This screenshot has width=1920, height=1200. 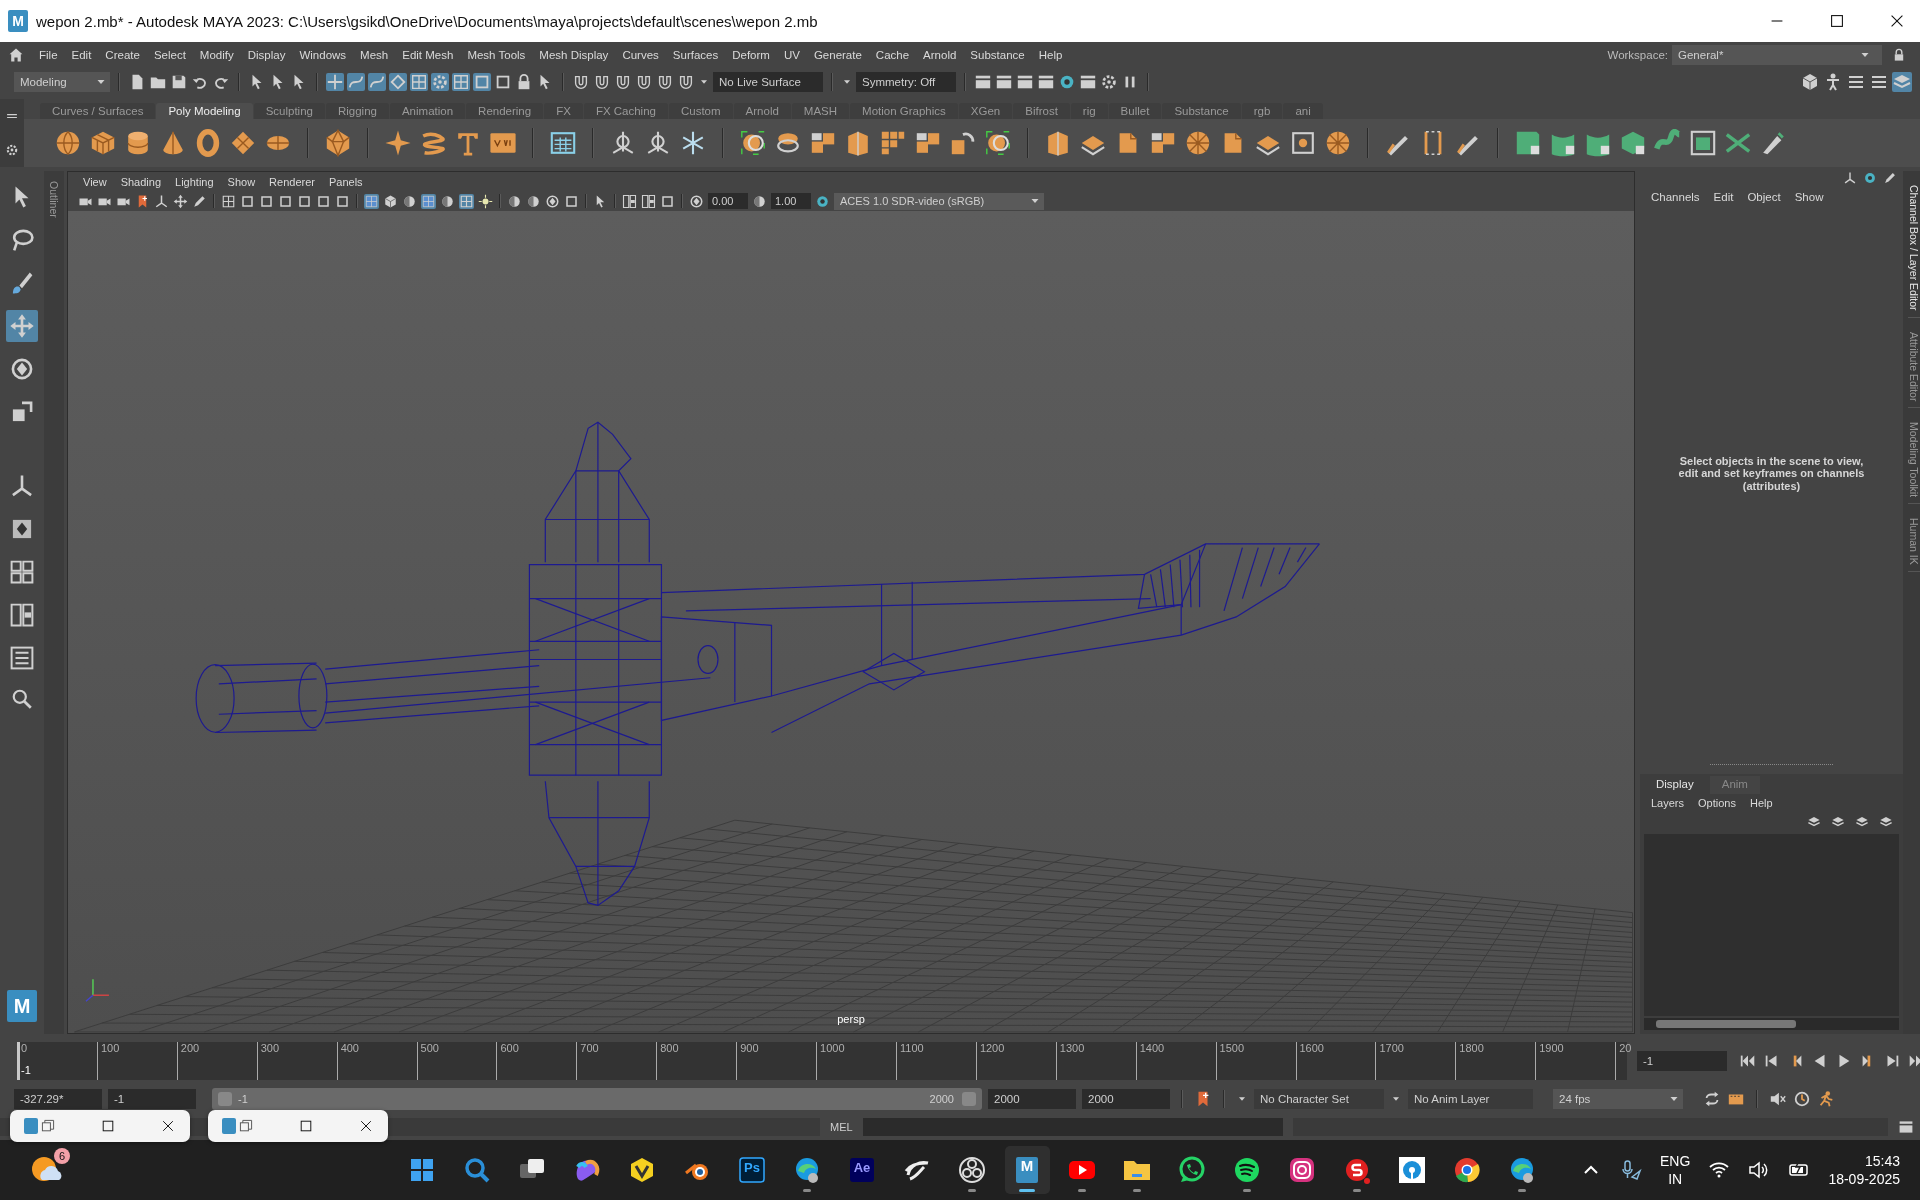 What do you see at coordinates (152, 1099) in the screenshot?
I see `range-start-field: -1` at bounding box center [152, 1099].